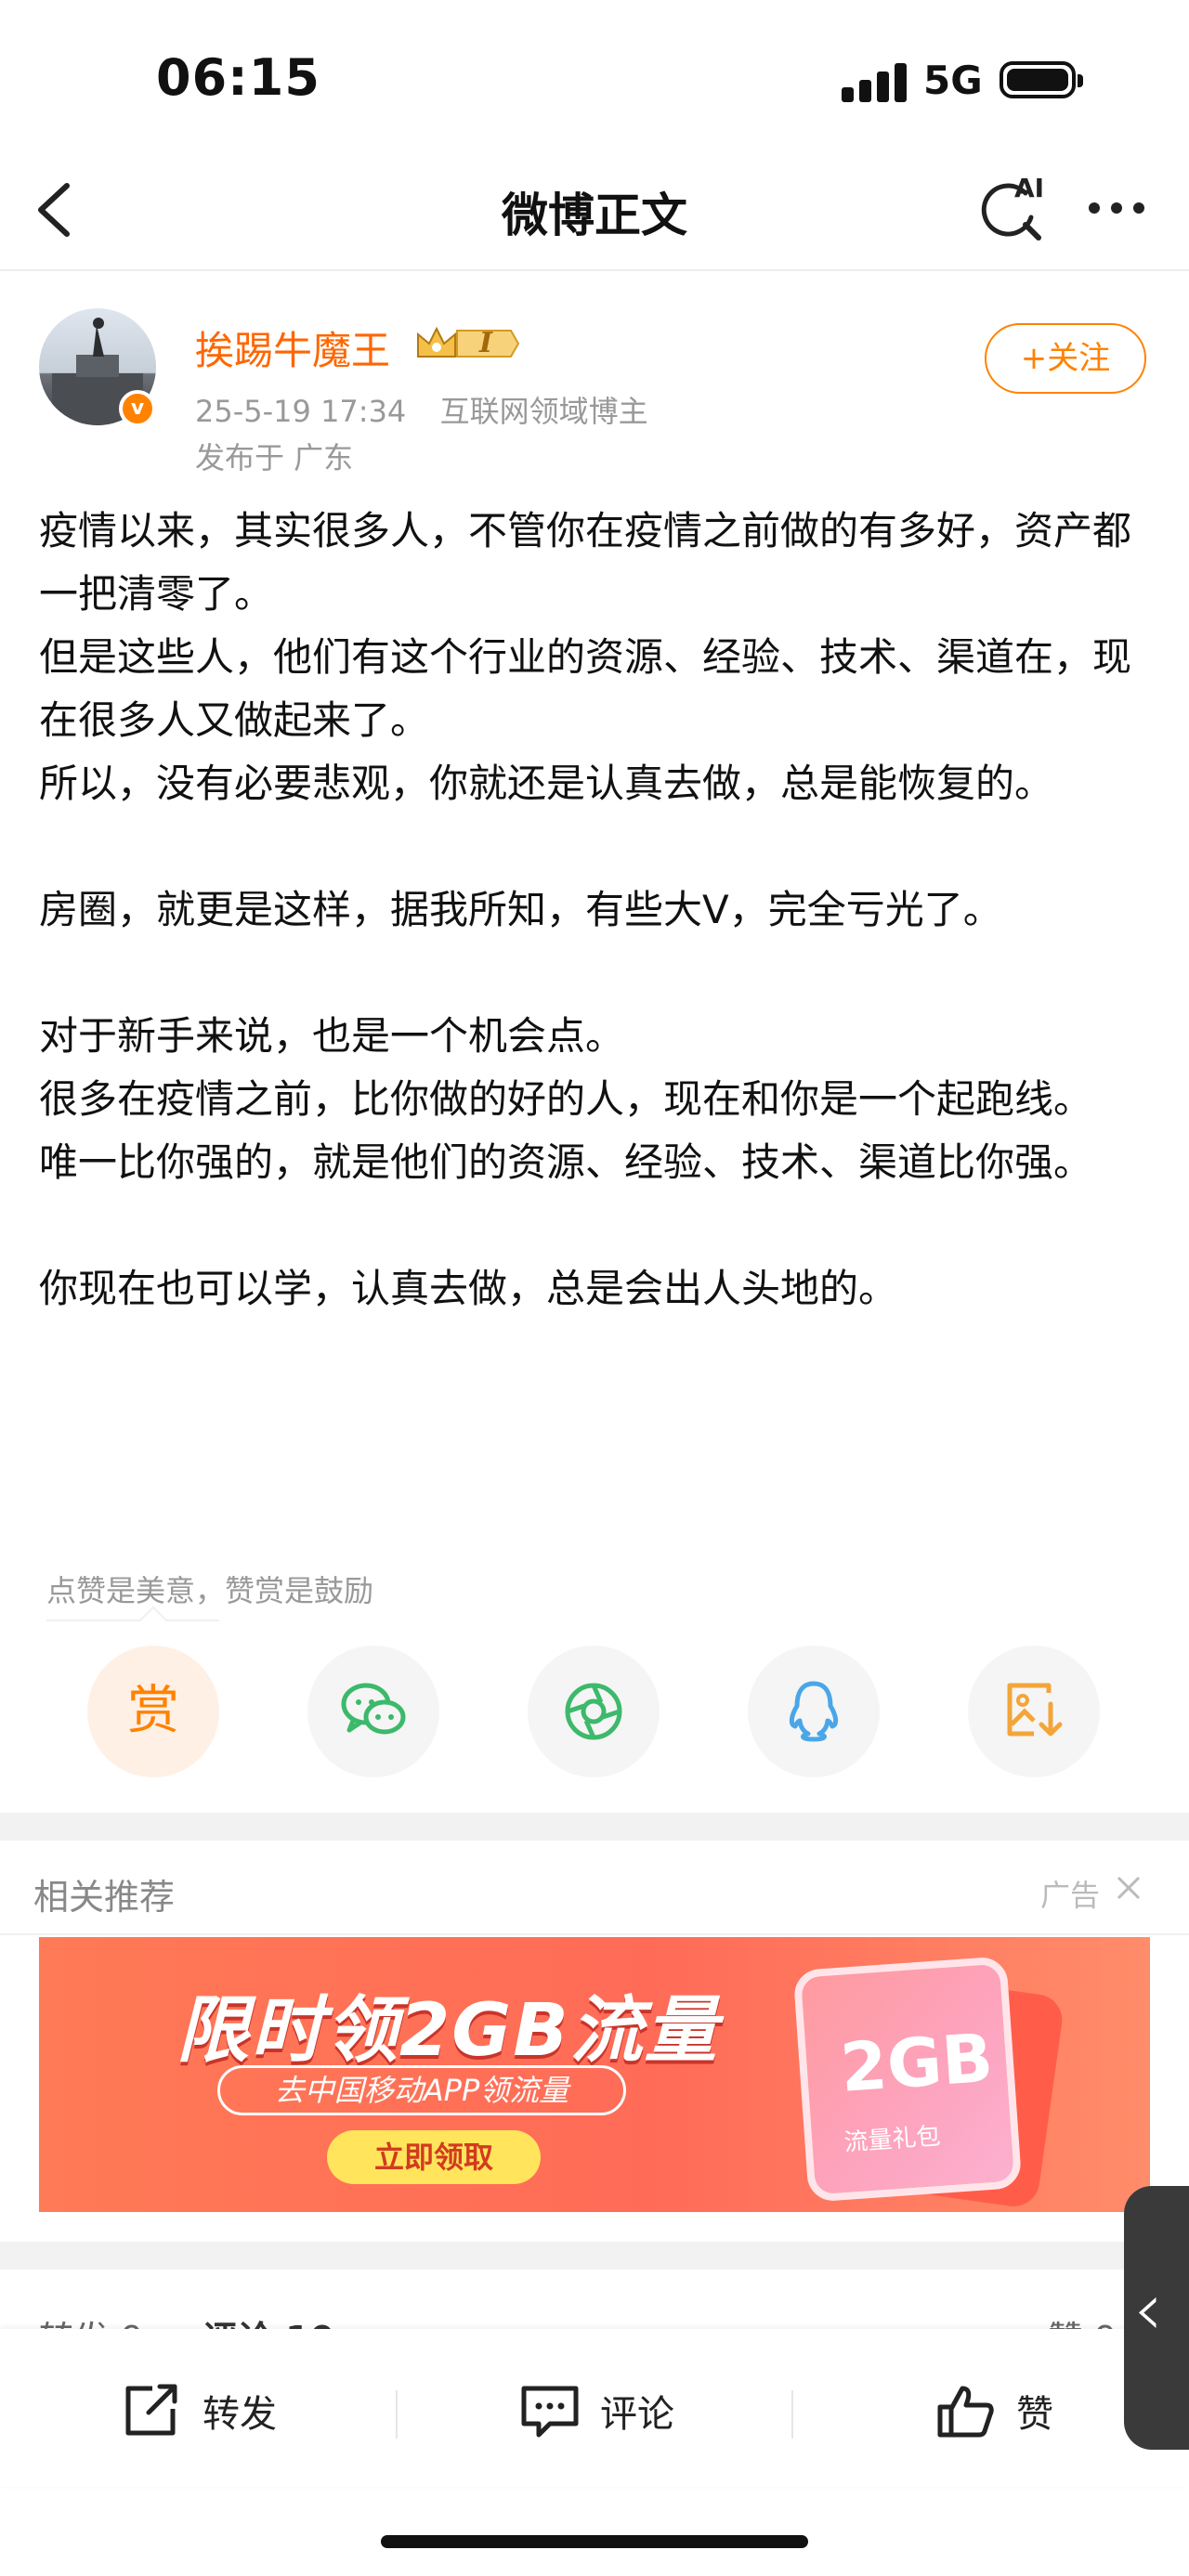 The image size is (1189, 2576). What do you see at coordinates (596, 2411) in the screenshot?
I see `comment-button: 评论` at bounding box center [596, 2411].